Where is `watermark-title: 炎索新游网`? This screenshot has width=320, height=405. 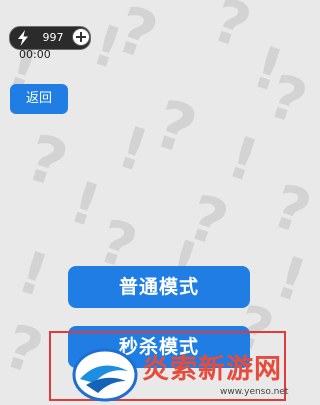
watermark-title: 炎索新游网 is located at coordinates (212, 369).